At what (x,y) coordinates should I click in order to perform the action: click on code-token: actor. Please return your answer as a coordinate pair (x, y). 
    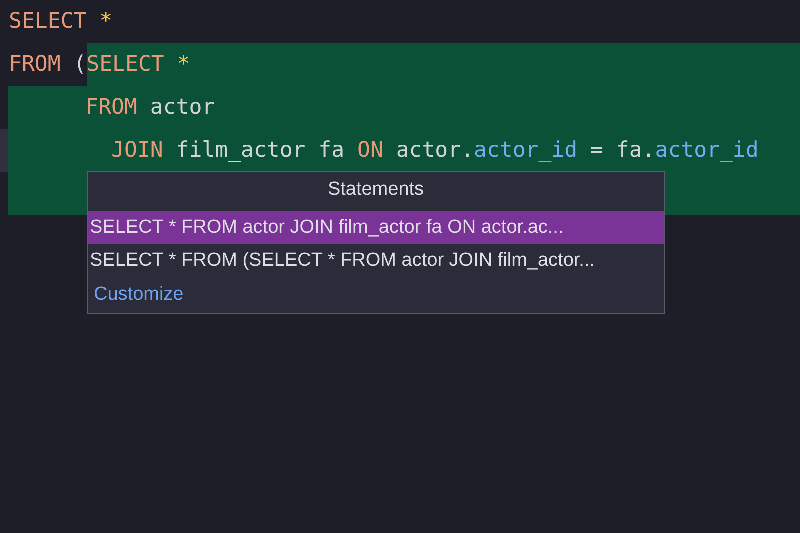
    Looking at the image, I should click on (182, 108).